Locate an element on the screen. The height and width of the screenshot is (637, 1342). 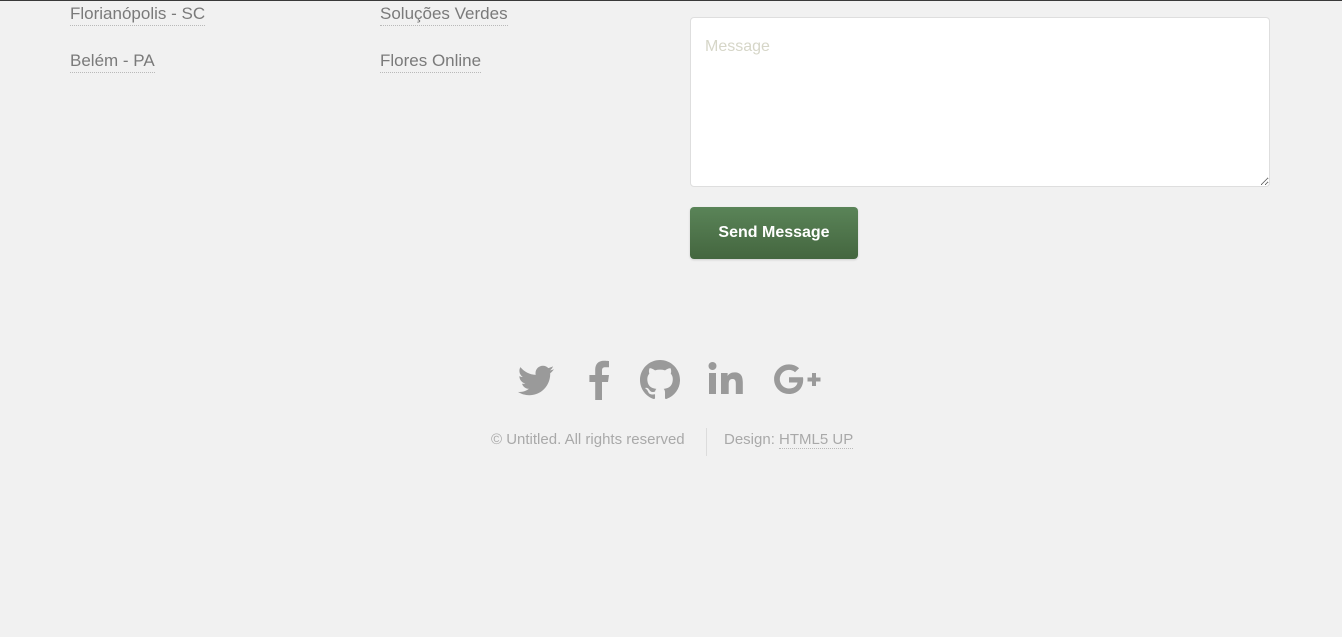
twitter-icon is located at coordinates (536, 380).